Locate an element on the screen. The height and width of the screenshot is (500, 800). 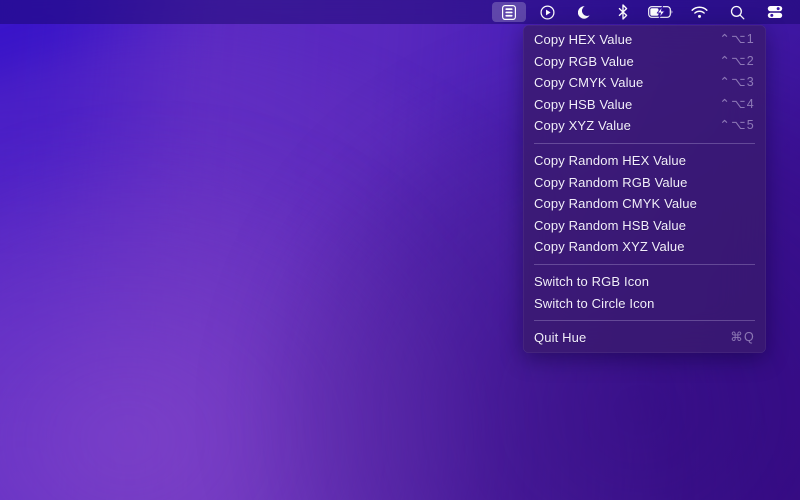
menu-group-icon-style: Switch to RGB Icon Switch to Circle Icon is located at coordinates (644, 292).